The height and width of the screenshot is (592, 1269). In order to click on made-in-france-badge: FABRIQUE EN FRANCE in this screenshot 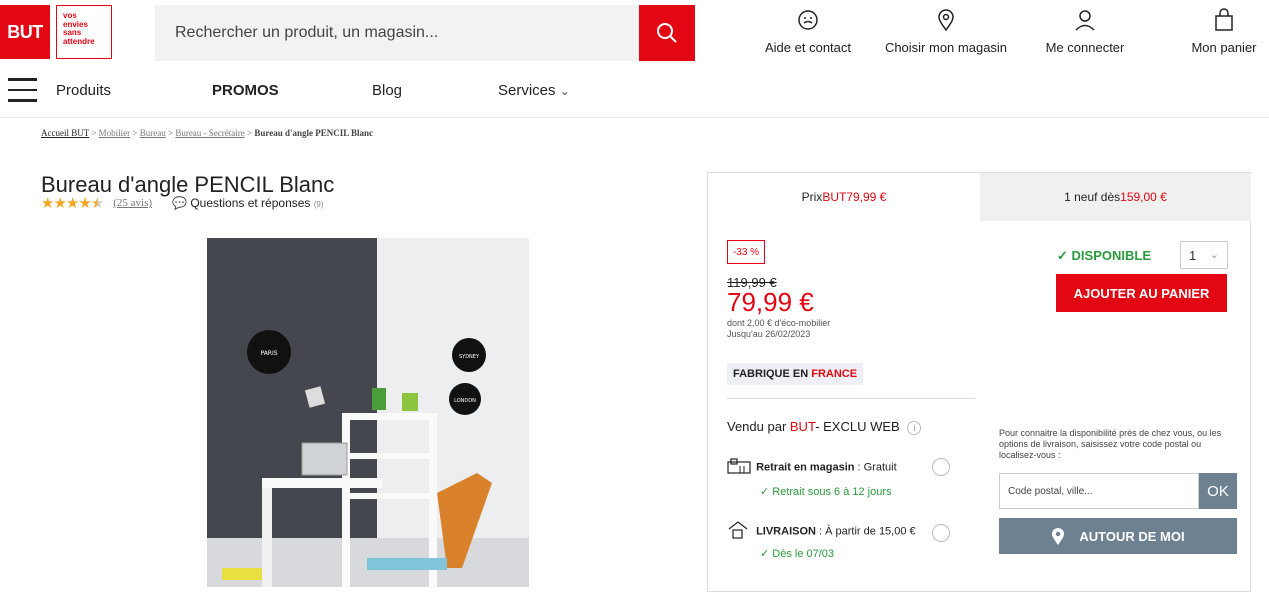, I will do `click(795, 374)`.